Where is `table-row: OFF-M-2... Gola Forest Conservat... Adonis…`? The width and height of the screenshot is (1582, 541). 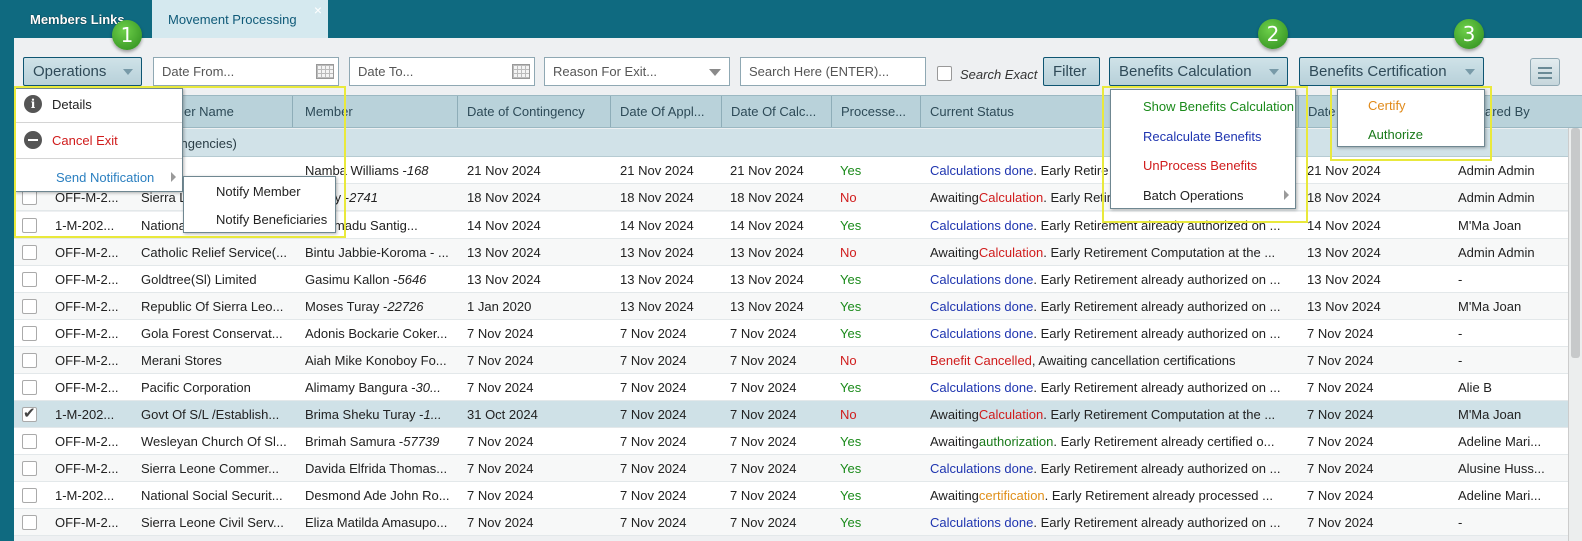 table-row: OFF-M-2... Gola Forest Conservat... Adonis… is located at coordinates (791, 333).